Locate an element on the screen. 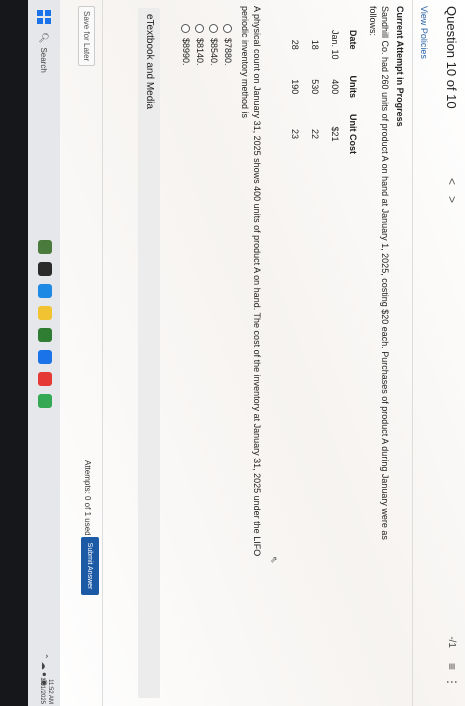 This screenshot has height=706, width=465. answer-options: $7880. $8540. $8140. $8990. is located at coordinates (207, 45).